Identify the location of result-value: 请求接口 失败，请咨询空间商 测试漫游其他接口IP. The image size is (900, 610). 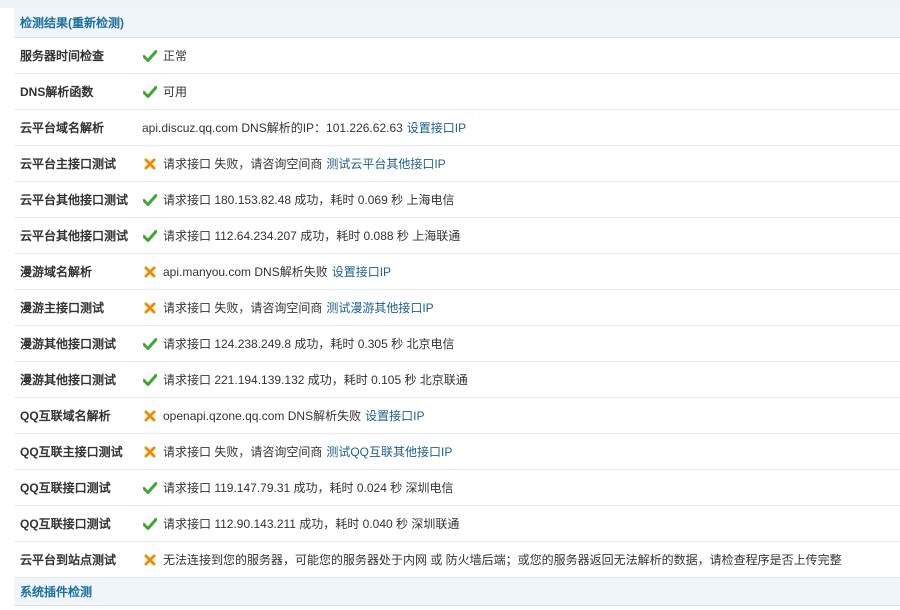
(288, 307).